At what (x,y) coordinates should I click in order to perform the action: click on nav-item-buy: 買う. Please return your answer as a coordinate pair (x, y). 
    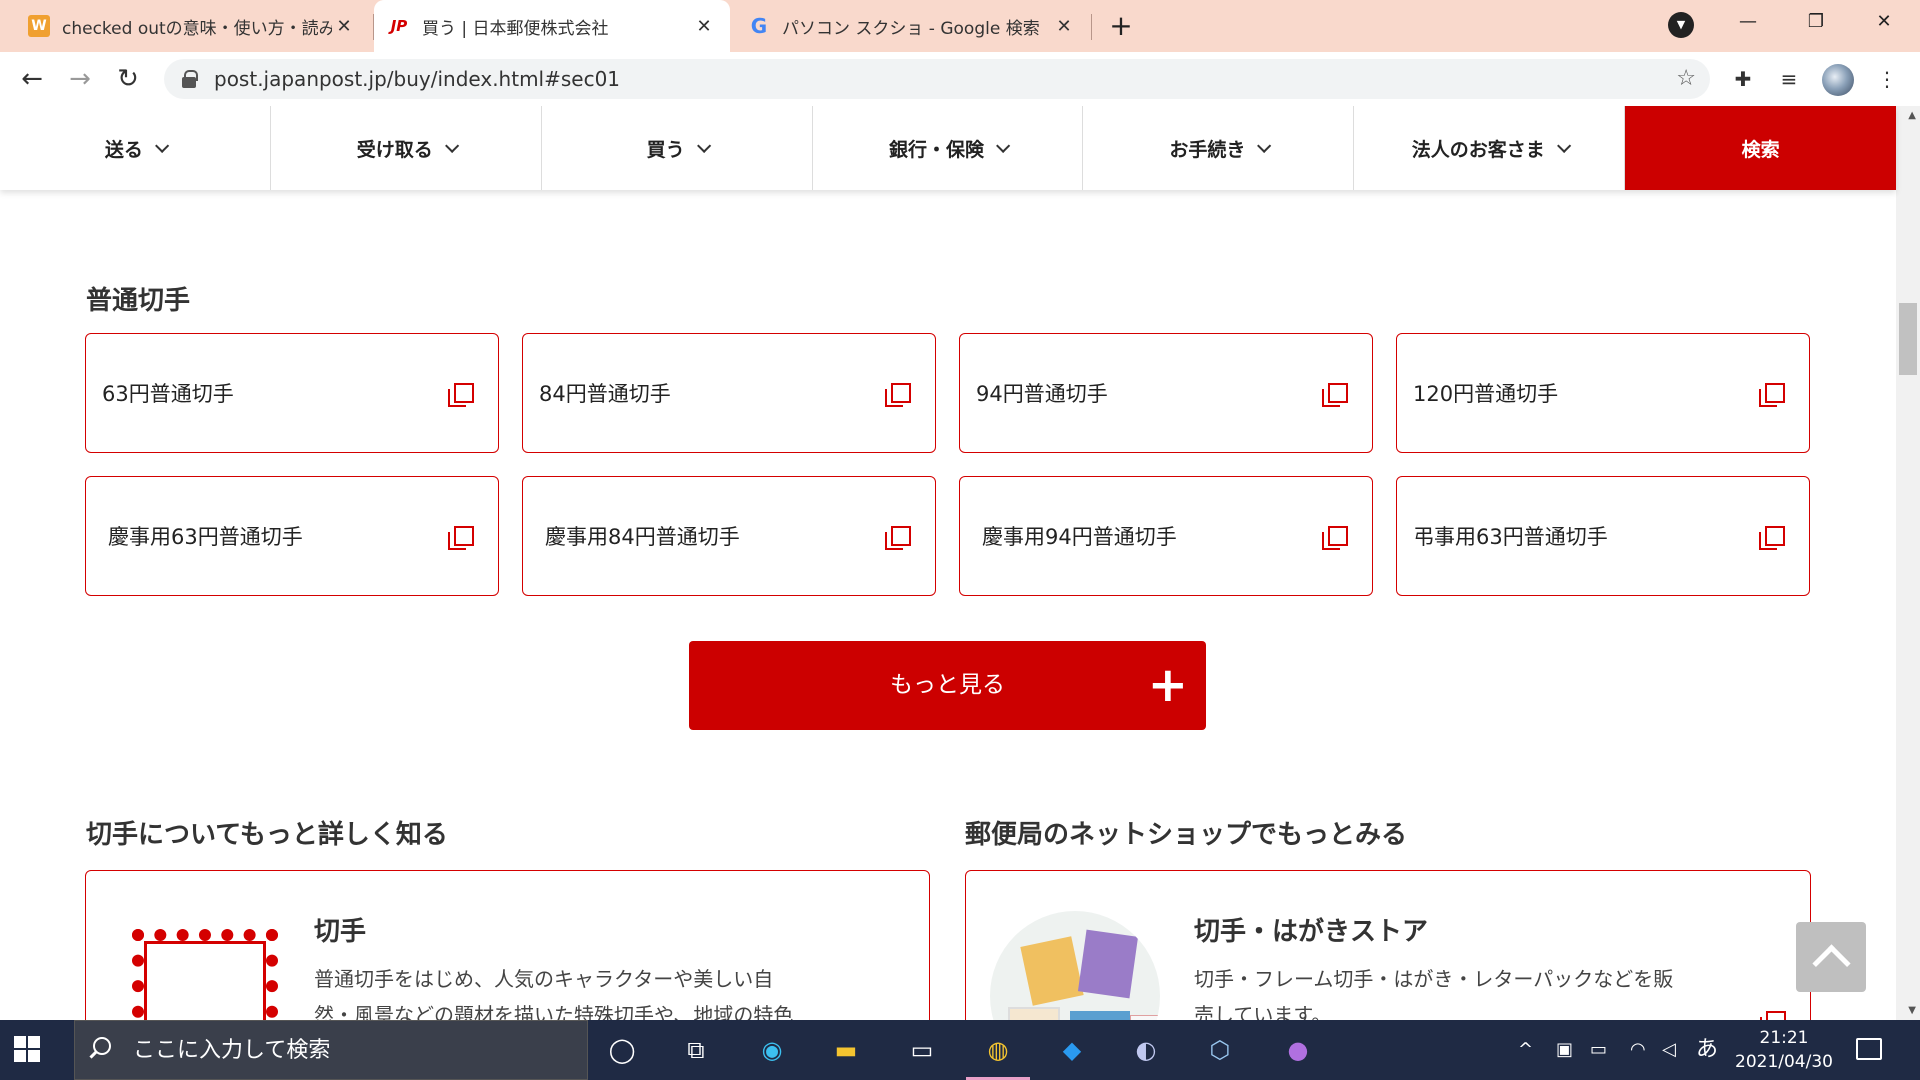
    Looking at the image, I should click on (677, 148).